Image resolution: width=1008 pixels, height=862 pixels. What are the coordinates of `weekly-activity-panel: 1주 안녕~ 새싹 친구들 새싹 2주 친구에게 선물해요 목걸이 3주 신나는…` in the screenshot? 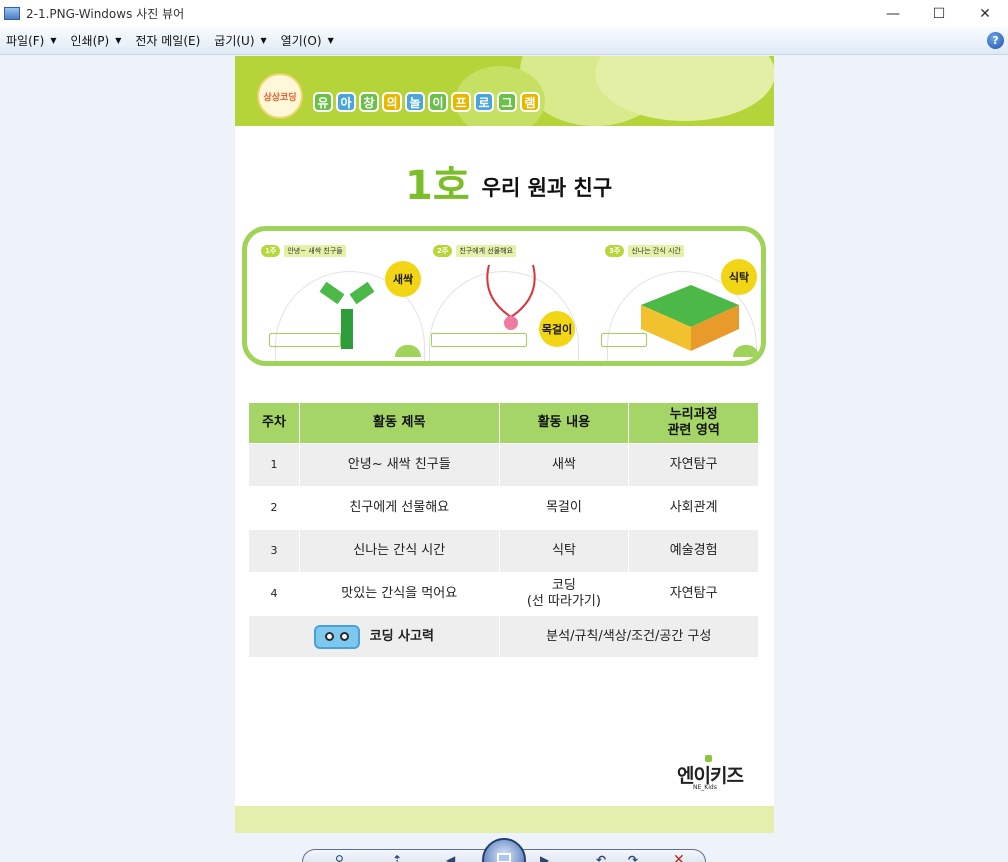 It's located at (504, 296).